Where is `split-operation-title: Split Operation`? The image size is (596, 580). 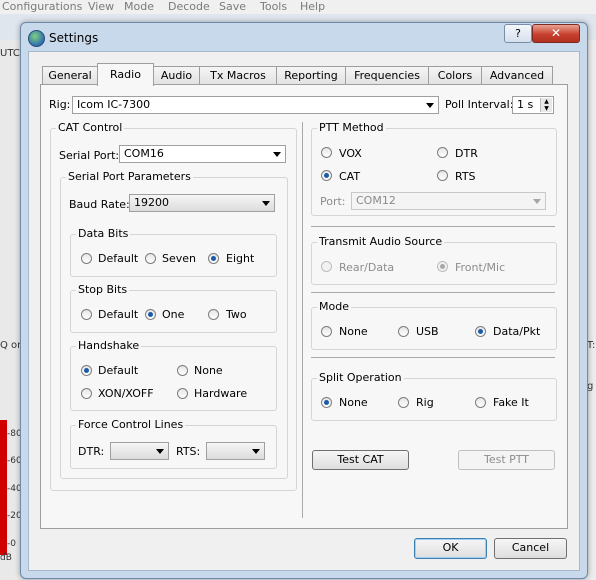 split-operation-title: Split Operation is located at coordinates (360, 377).